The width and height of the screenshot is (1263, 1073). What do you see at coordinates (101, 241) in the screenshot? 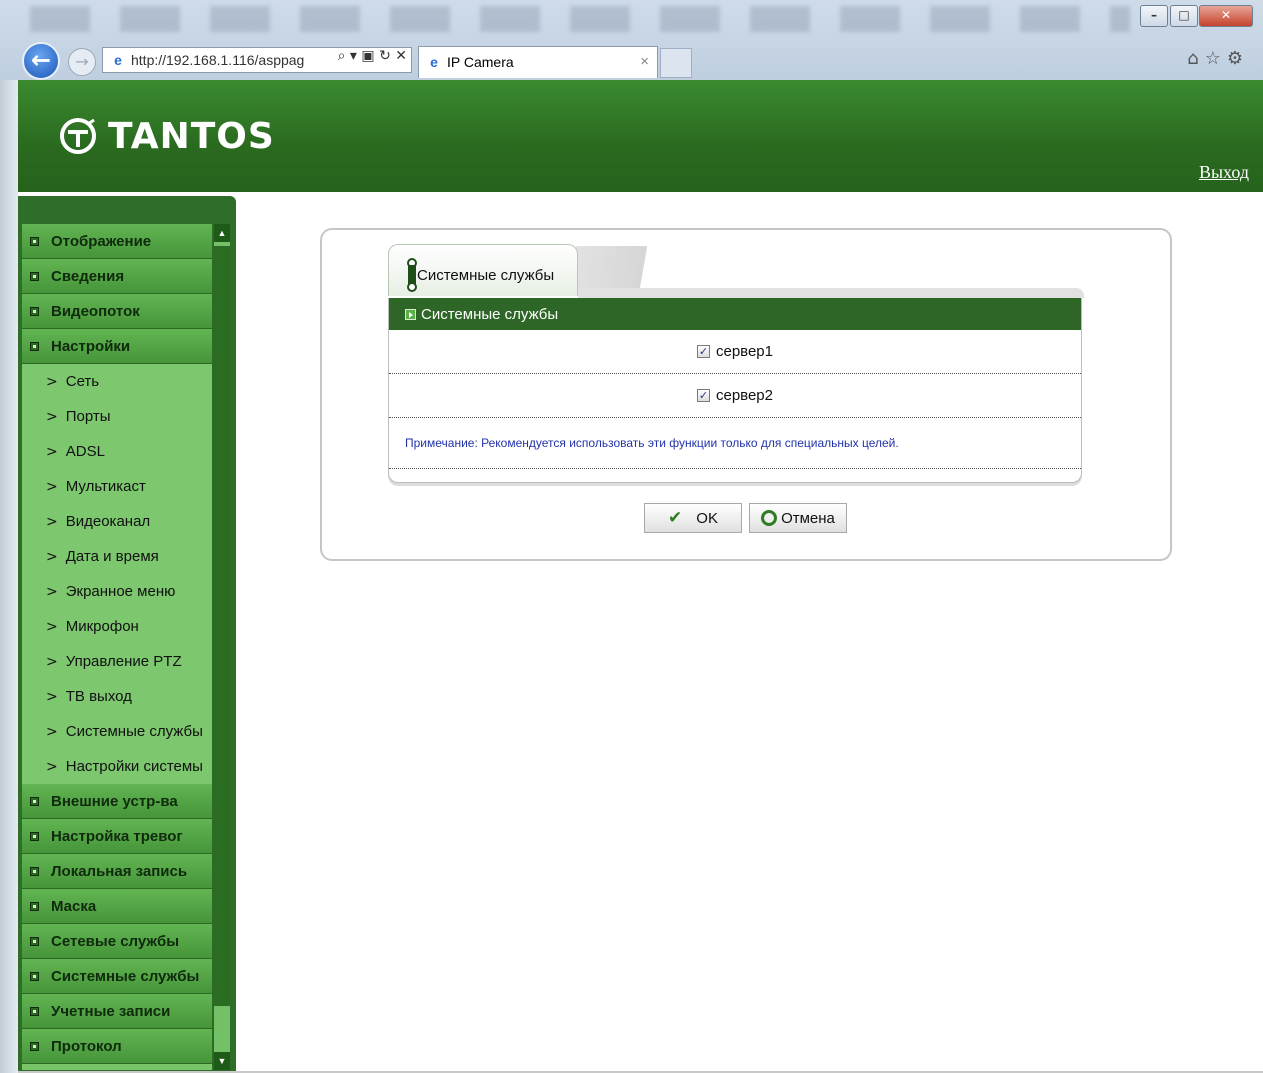
I see `sidebar-item-label: Отображение` at bounding box center [101, 241].